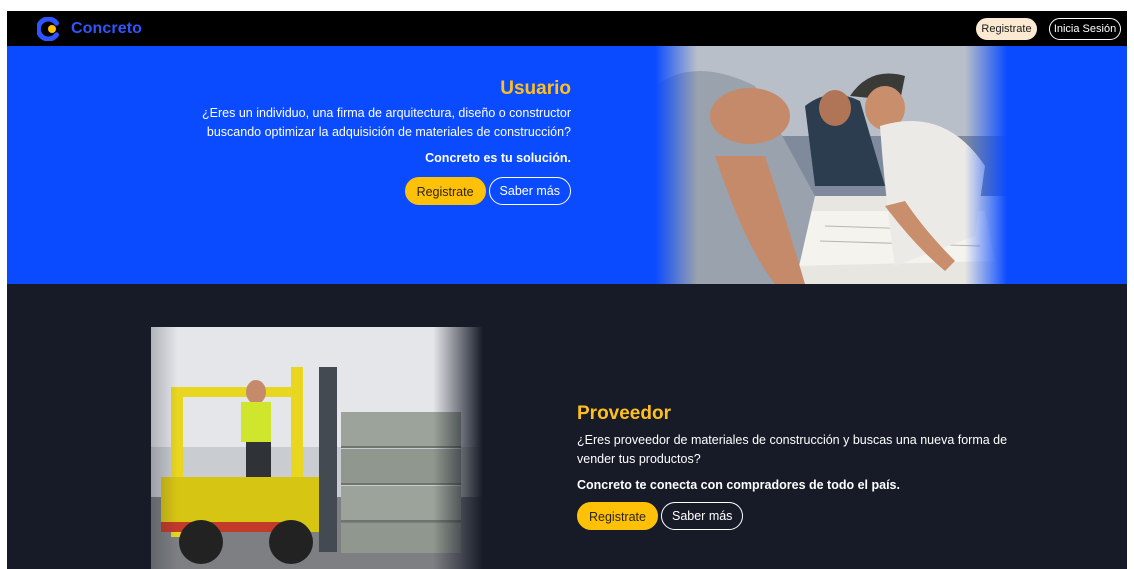 The width and height of the screenshot is (1134, 569). What do you see at coordinates (624, 413) in the screenshot?
I see `provider-title: Proveedor` at bounding box center [624, 413].